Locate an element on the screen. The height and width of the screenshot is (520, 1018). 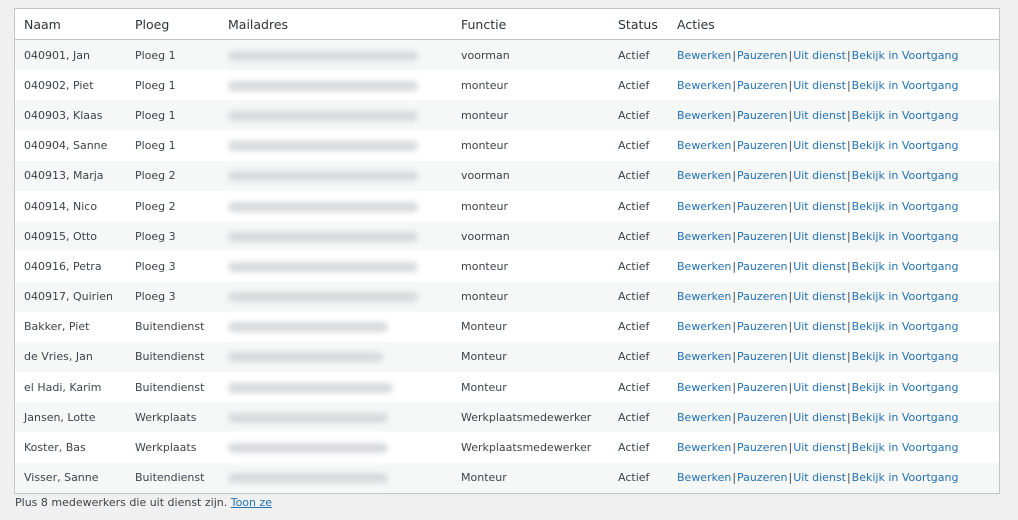
cell-functie: Werkplaatsmedewerker is located at coordinates (530, 417).